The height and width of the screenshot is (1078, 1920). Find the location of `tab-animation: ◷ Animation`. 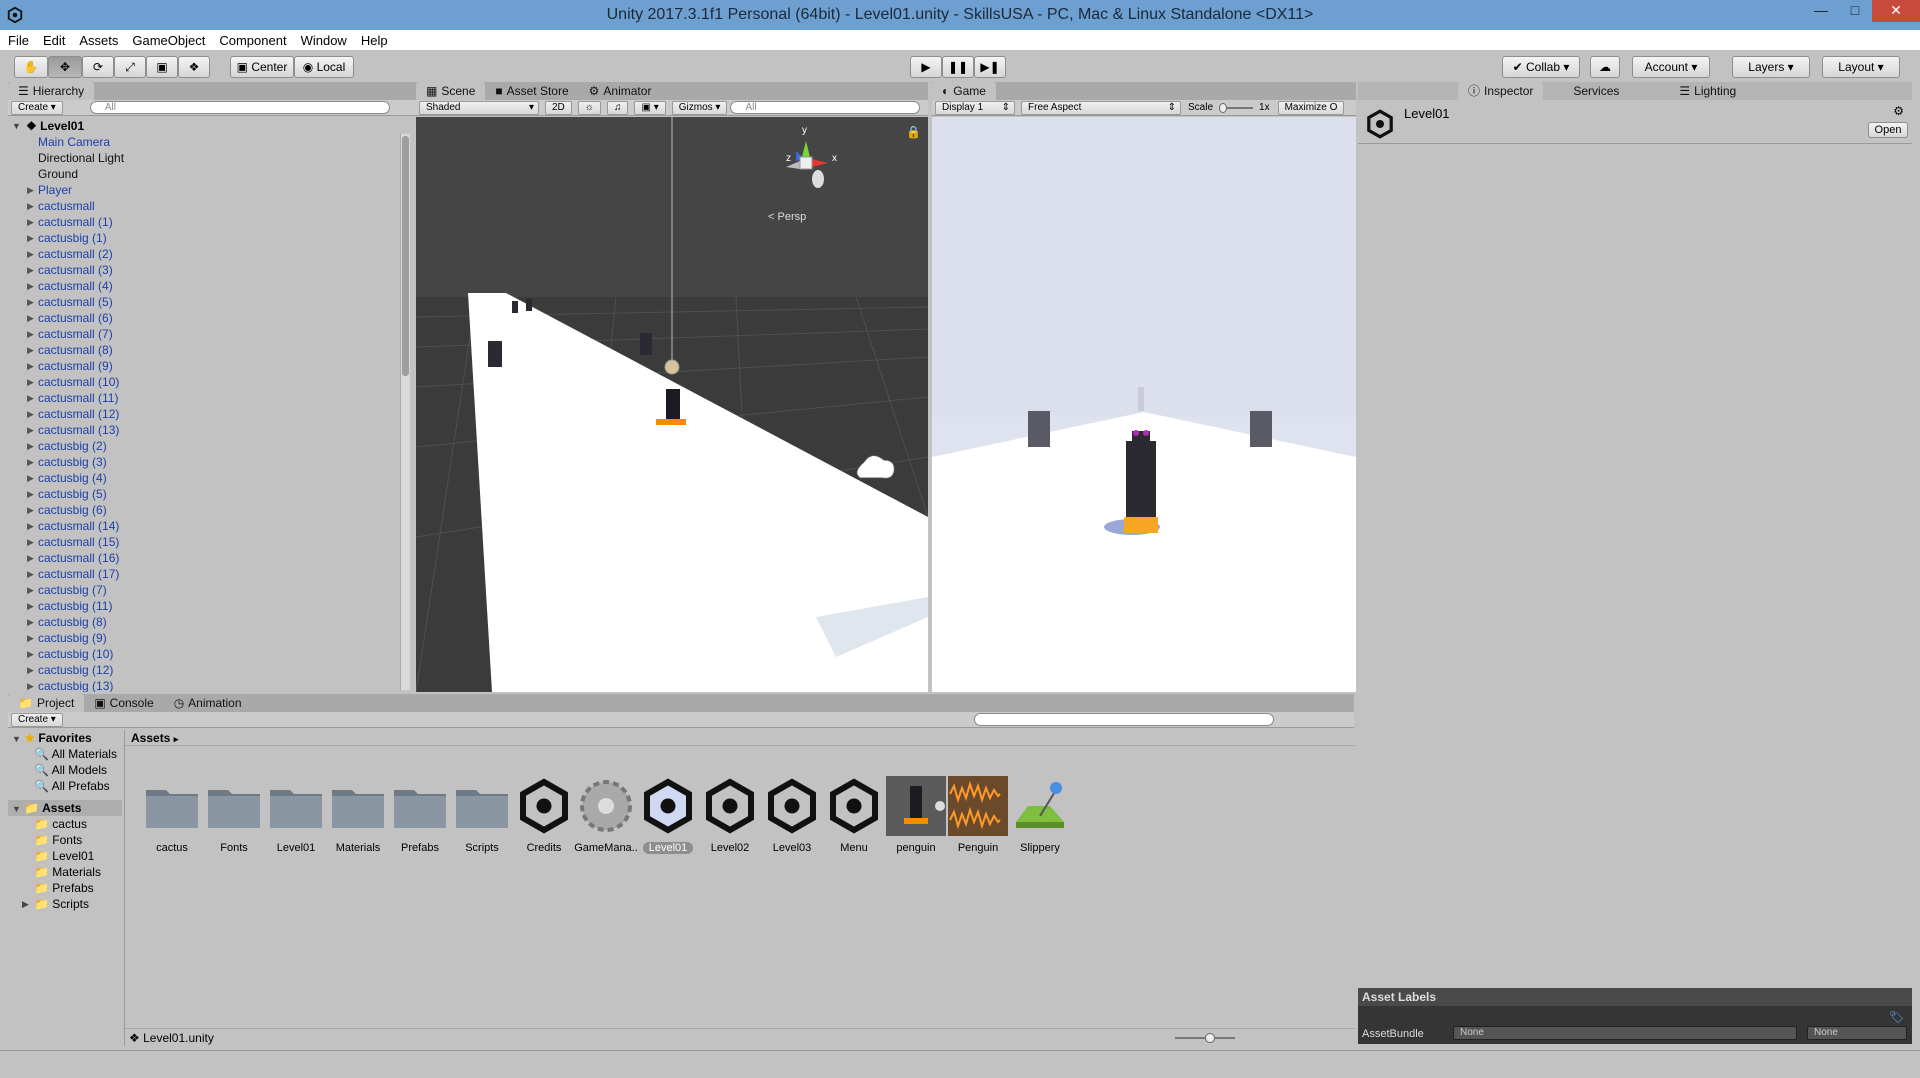

tab-animation: ◷ Animation is located at coordinates (208, 703).